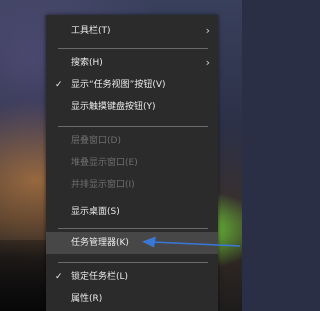  I want to click on menu-item-stack-windows-label: 堆叠显示窗口(E), so click(104, 163).